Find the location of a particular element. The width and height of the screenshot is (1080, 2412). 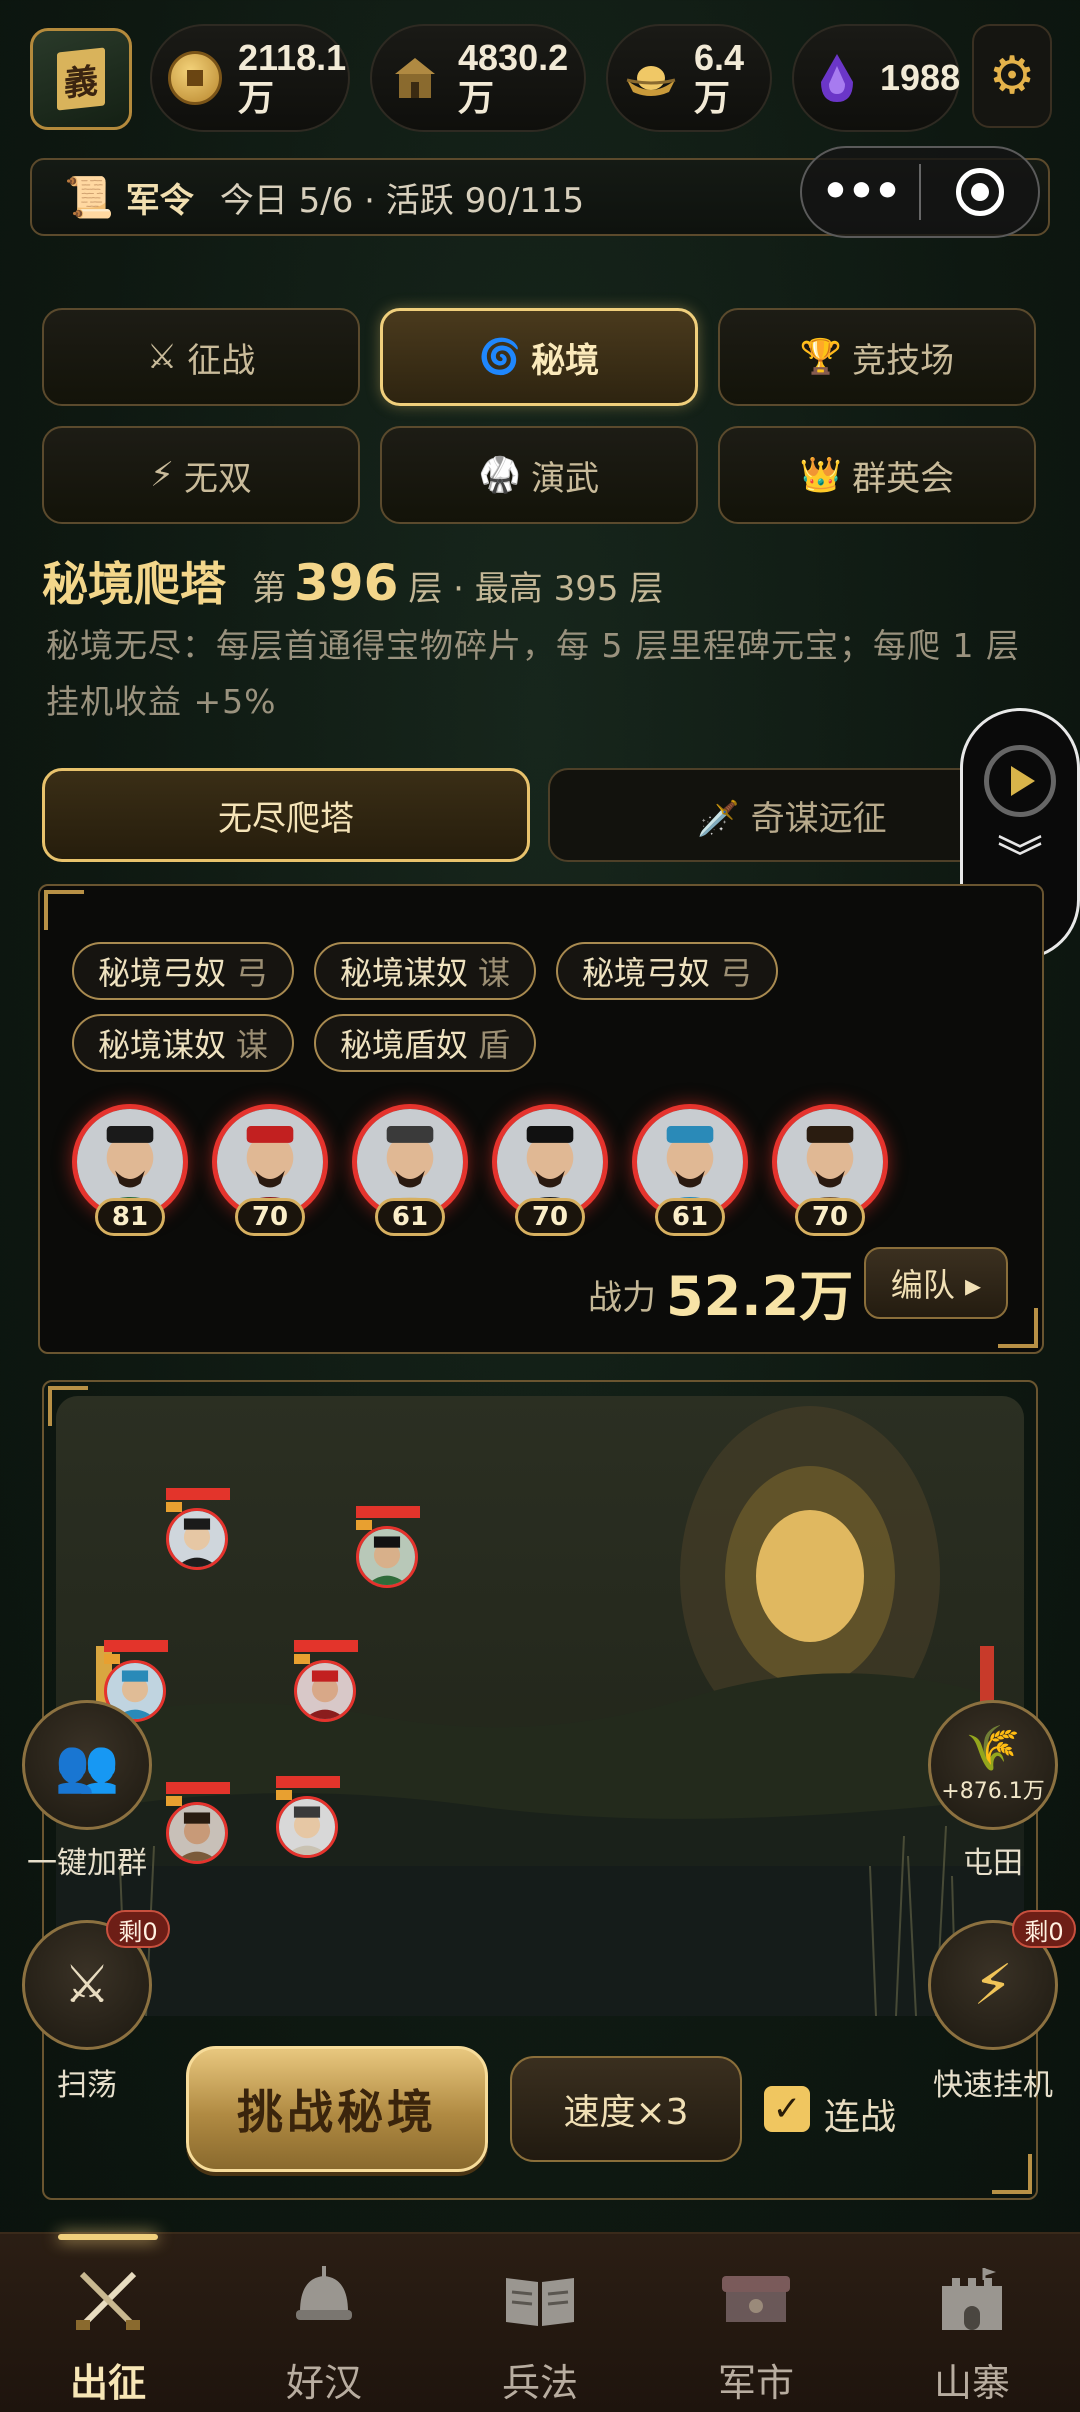

hero-level-badge: 61 is located at coordinates (410, 1217).